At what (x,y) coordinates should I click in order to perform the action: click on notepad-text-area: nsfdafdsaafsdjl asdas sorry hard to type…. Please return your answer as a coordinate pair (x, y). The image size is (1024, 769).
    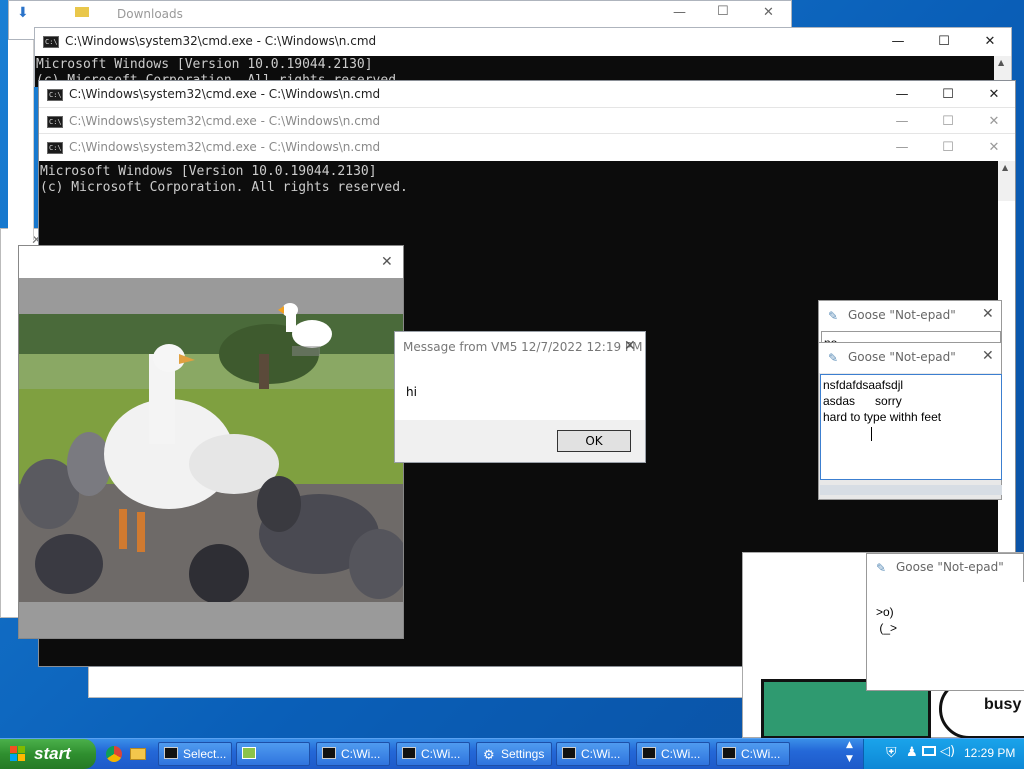
    Looking at the image, I should click on (911, 427).